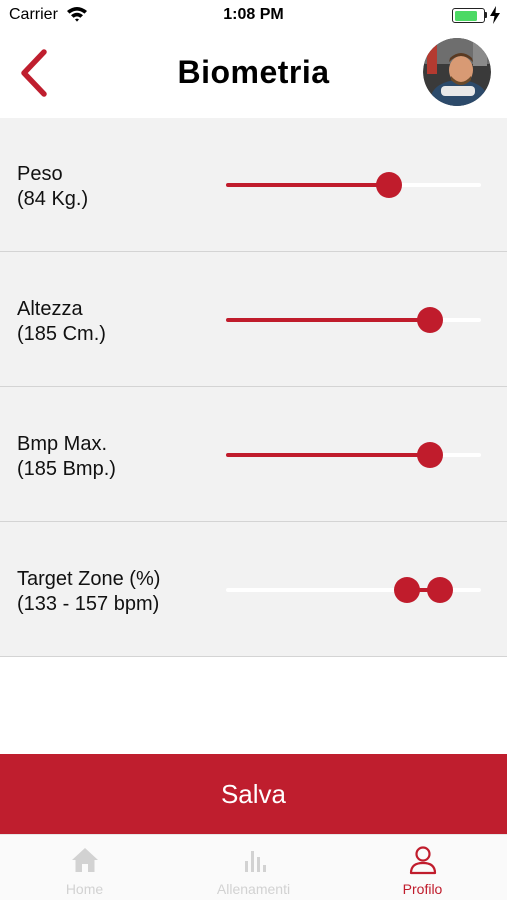 Image resolution: width=507 pixels, height=900 pixels. I want to click on height-slider, so click(353, 320).